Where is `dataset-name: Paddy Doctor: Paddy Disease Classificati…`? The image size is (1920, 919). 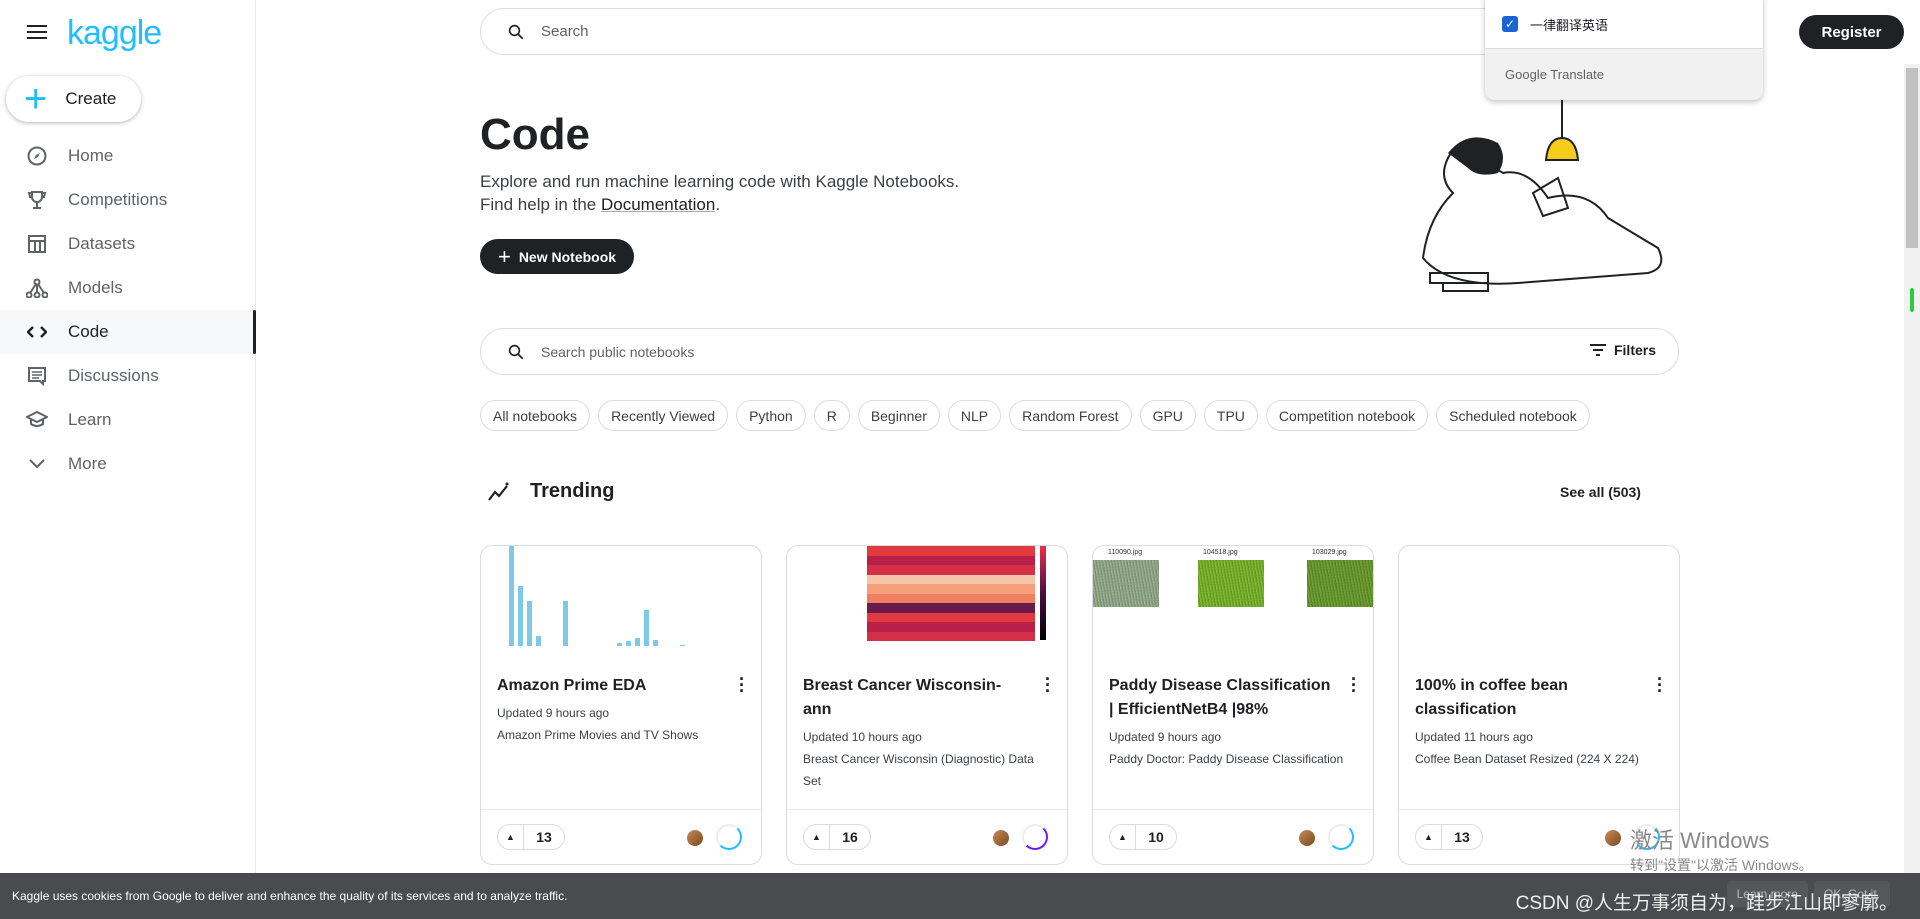
dataset-name: Paddy Doctor: Paddy Disease Classificati… is located at coordinates (1234, 759).